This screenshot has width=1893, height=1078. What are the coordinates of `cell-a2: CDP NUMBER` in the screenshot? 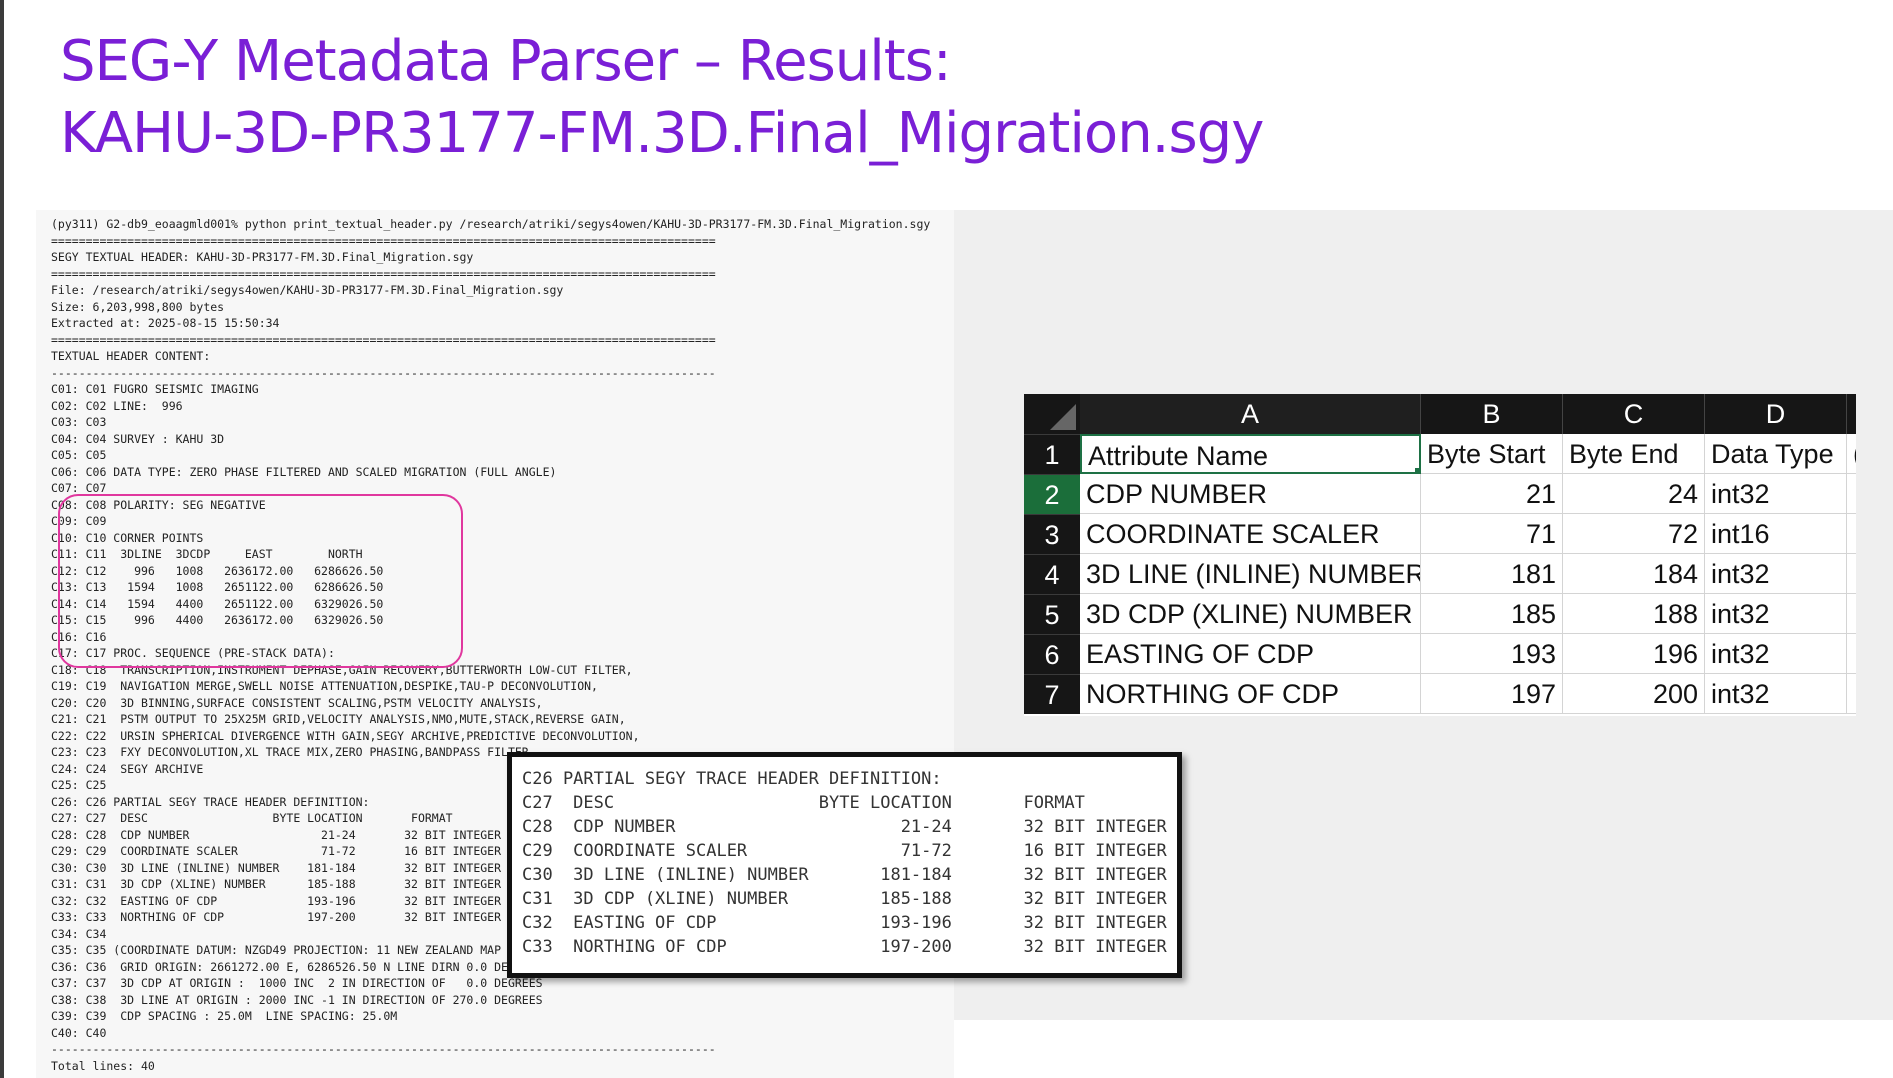 It's located at (1250, 494).